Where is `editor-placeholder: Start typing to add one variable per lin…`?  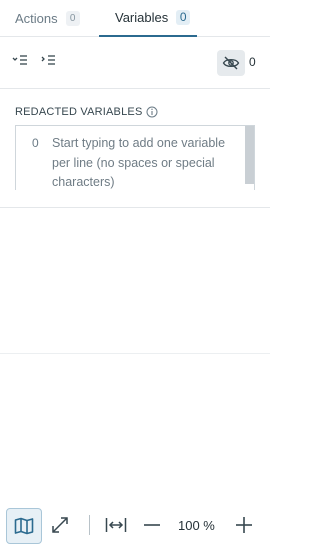 editor-placeholder: Start typing to add one variable per lin… is located at coordinates (139, 162).